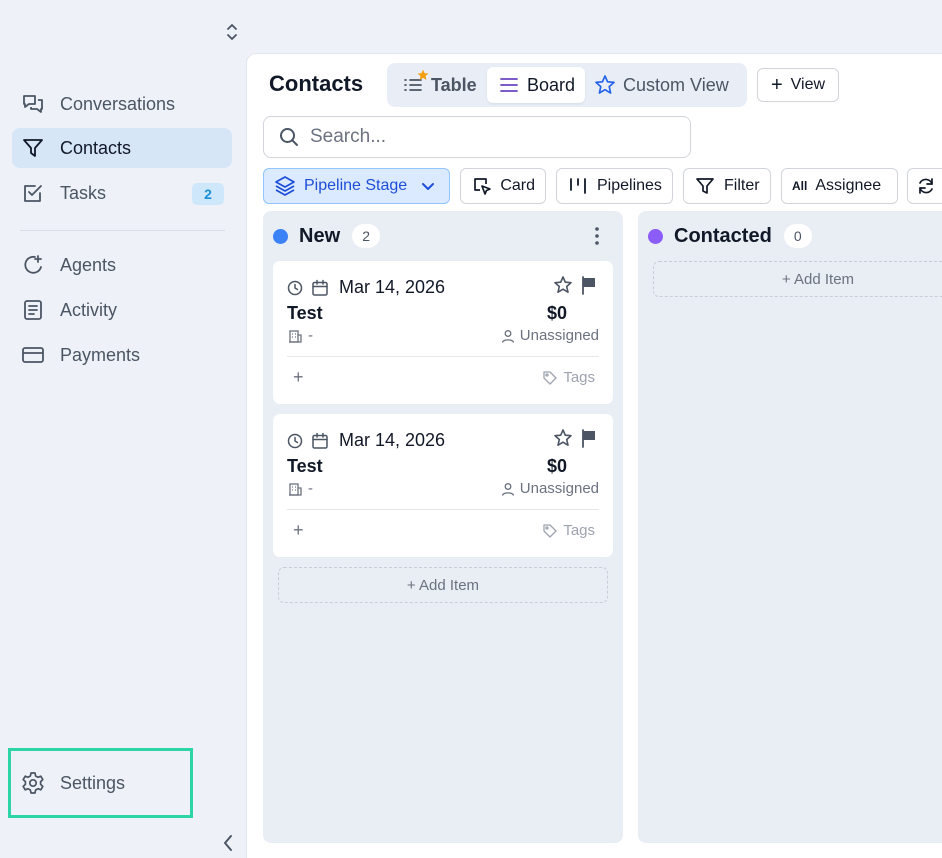 This screenshot has width=942, height=858. I want to click on view-tabs: Table Board Custom View, so click(567, 85).